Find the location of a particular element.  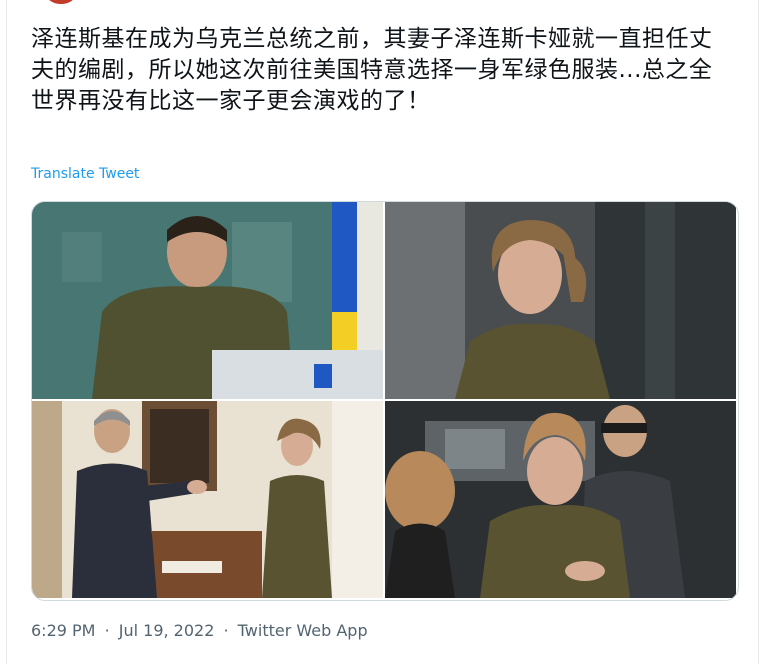

photo-3-image is located at coordinates (207, 499).